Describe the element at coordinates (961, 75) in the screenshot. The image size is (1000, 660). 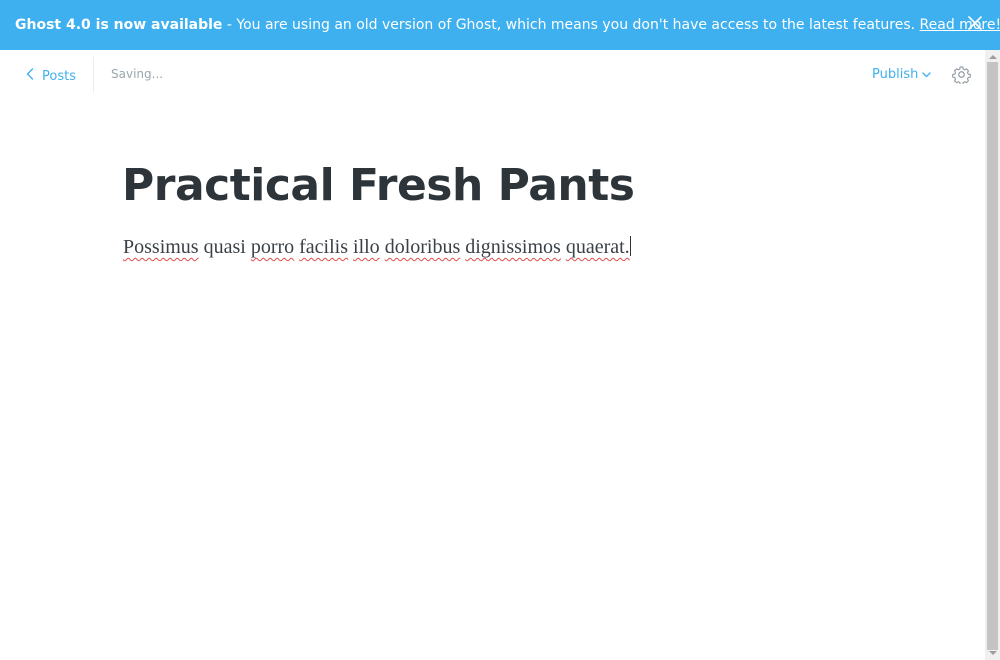
I see `gear-icon` at that location.